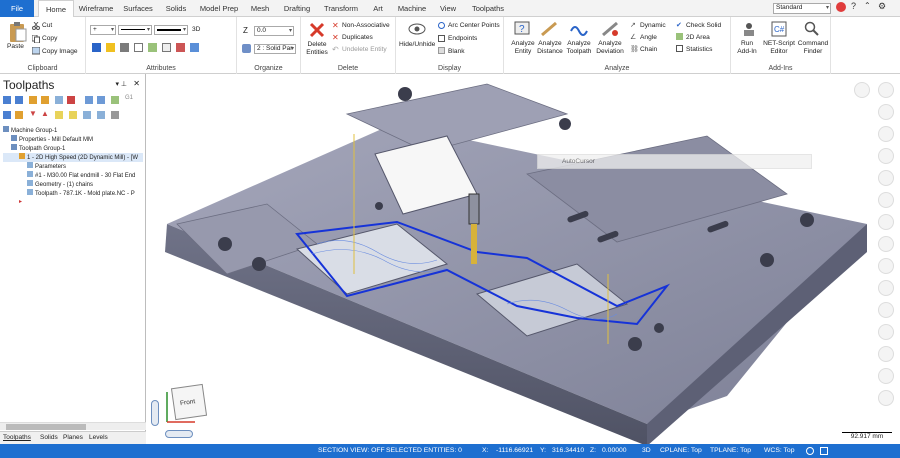 This screenshot has width=900, height=458. What do you see at coordinates (523, 29) in the screenshot?
I see `analyze-entity-icon: ?` at bounding box center [523, 29].